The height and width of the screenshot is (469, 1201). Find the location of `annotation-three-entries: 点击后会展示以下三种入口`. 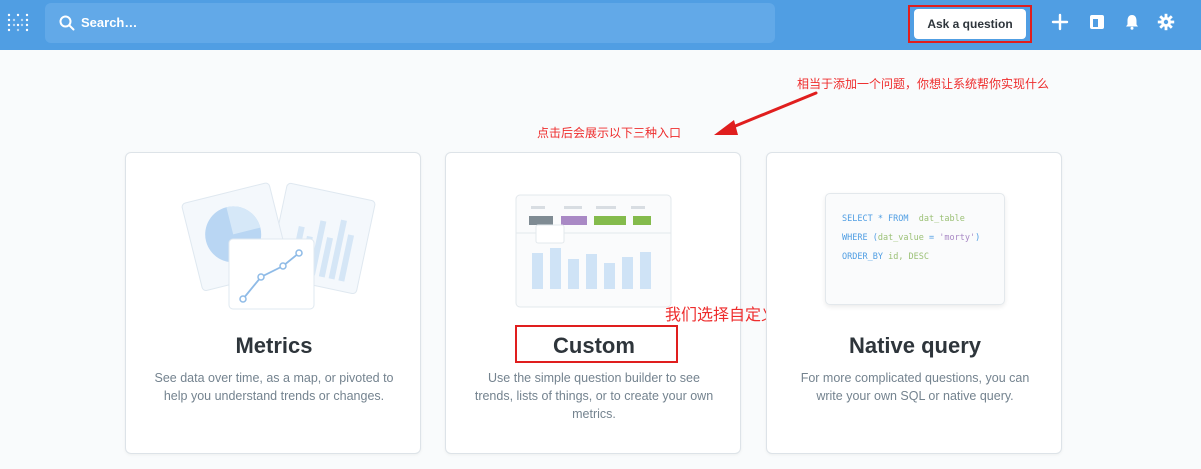

annotation-three-entries: 点击后会展示以下三种入口 is located at coordinates (609, 133).